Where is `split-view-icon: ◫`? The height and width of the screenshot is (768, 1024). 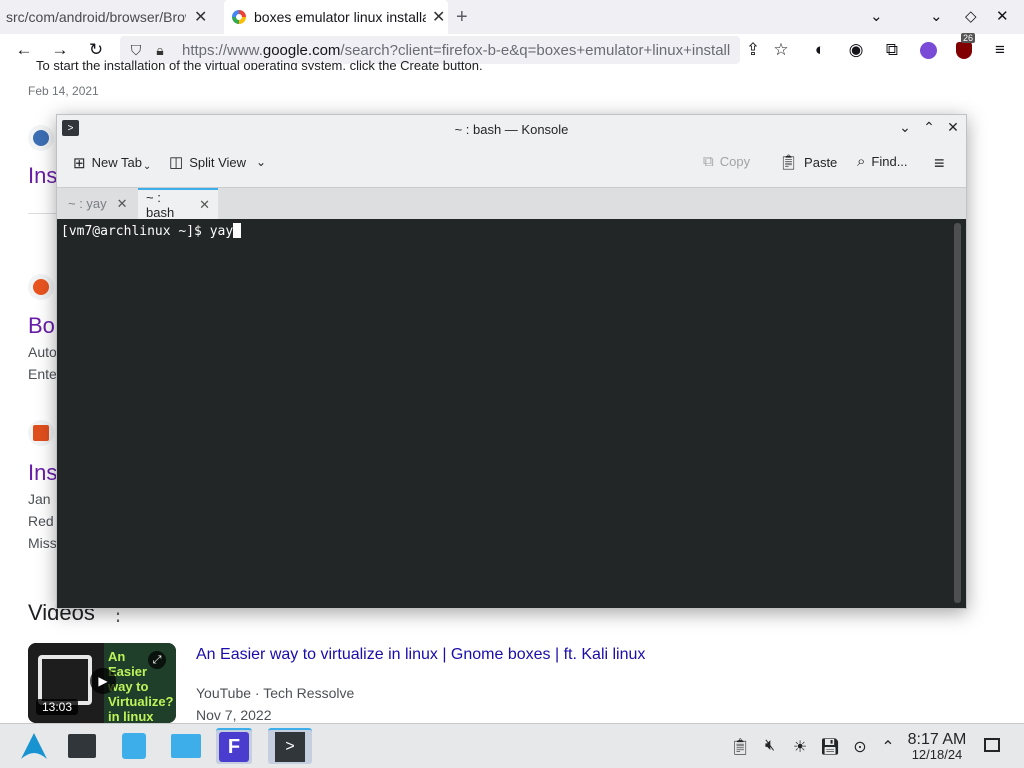
split-view-icon: ◫ is located at coordinates (176, 162).